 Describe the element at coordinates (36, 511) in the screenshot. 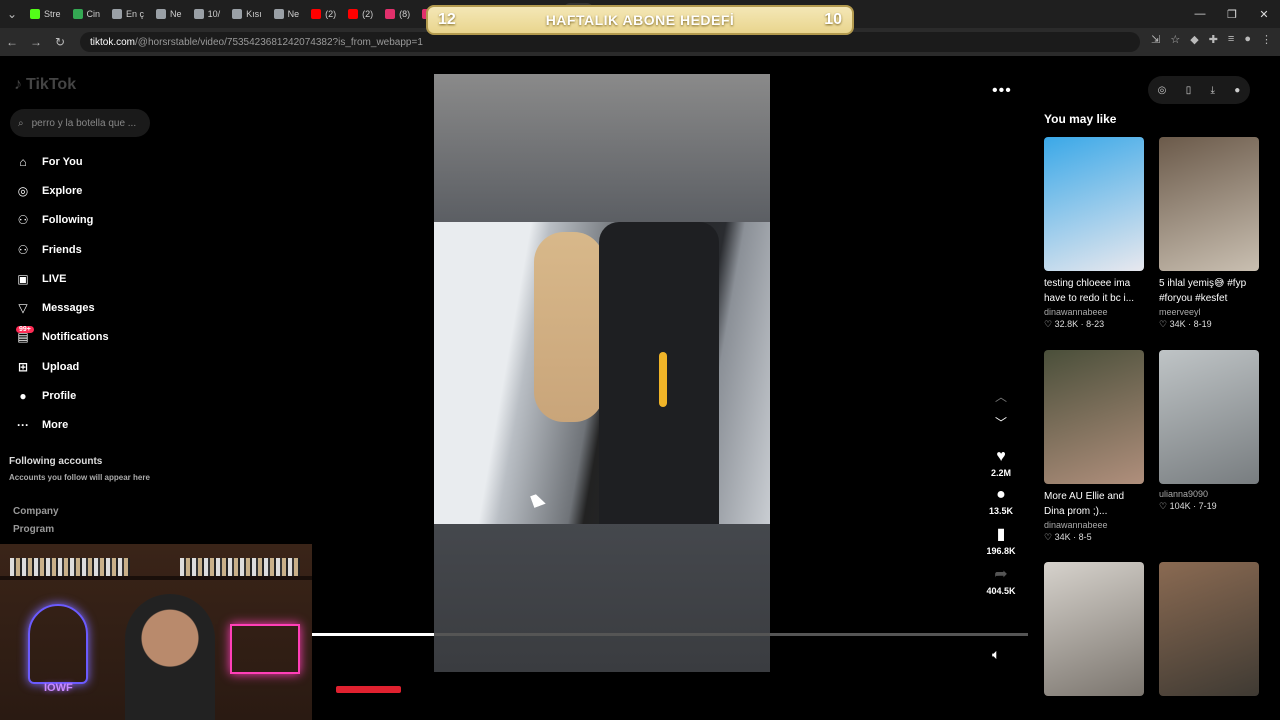

I see `footer-company-link: Company` at that location.